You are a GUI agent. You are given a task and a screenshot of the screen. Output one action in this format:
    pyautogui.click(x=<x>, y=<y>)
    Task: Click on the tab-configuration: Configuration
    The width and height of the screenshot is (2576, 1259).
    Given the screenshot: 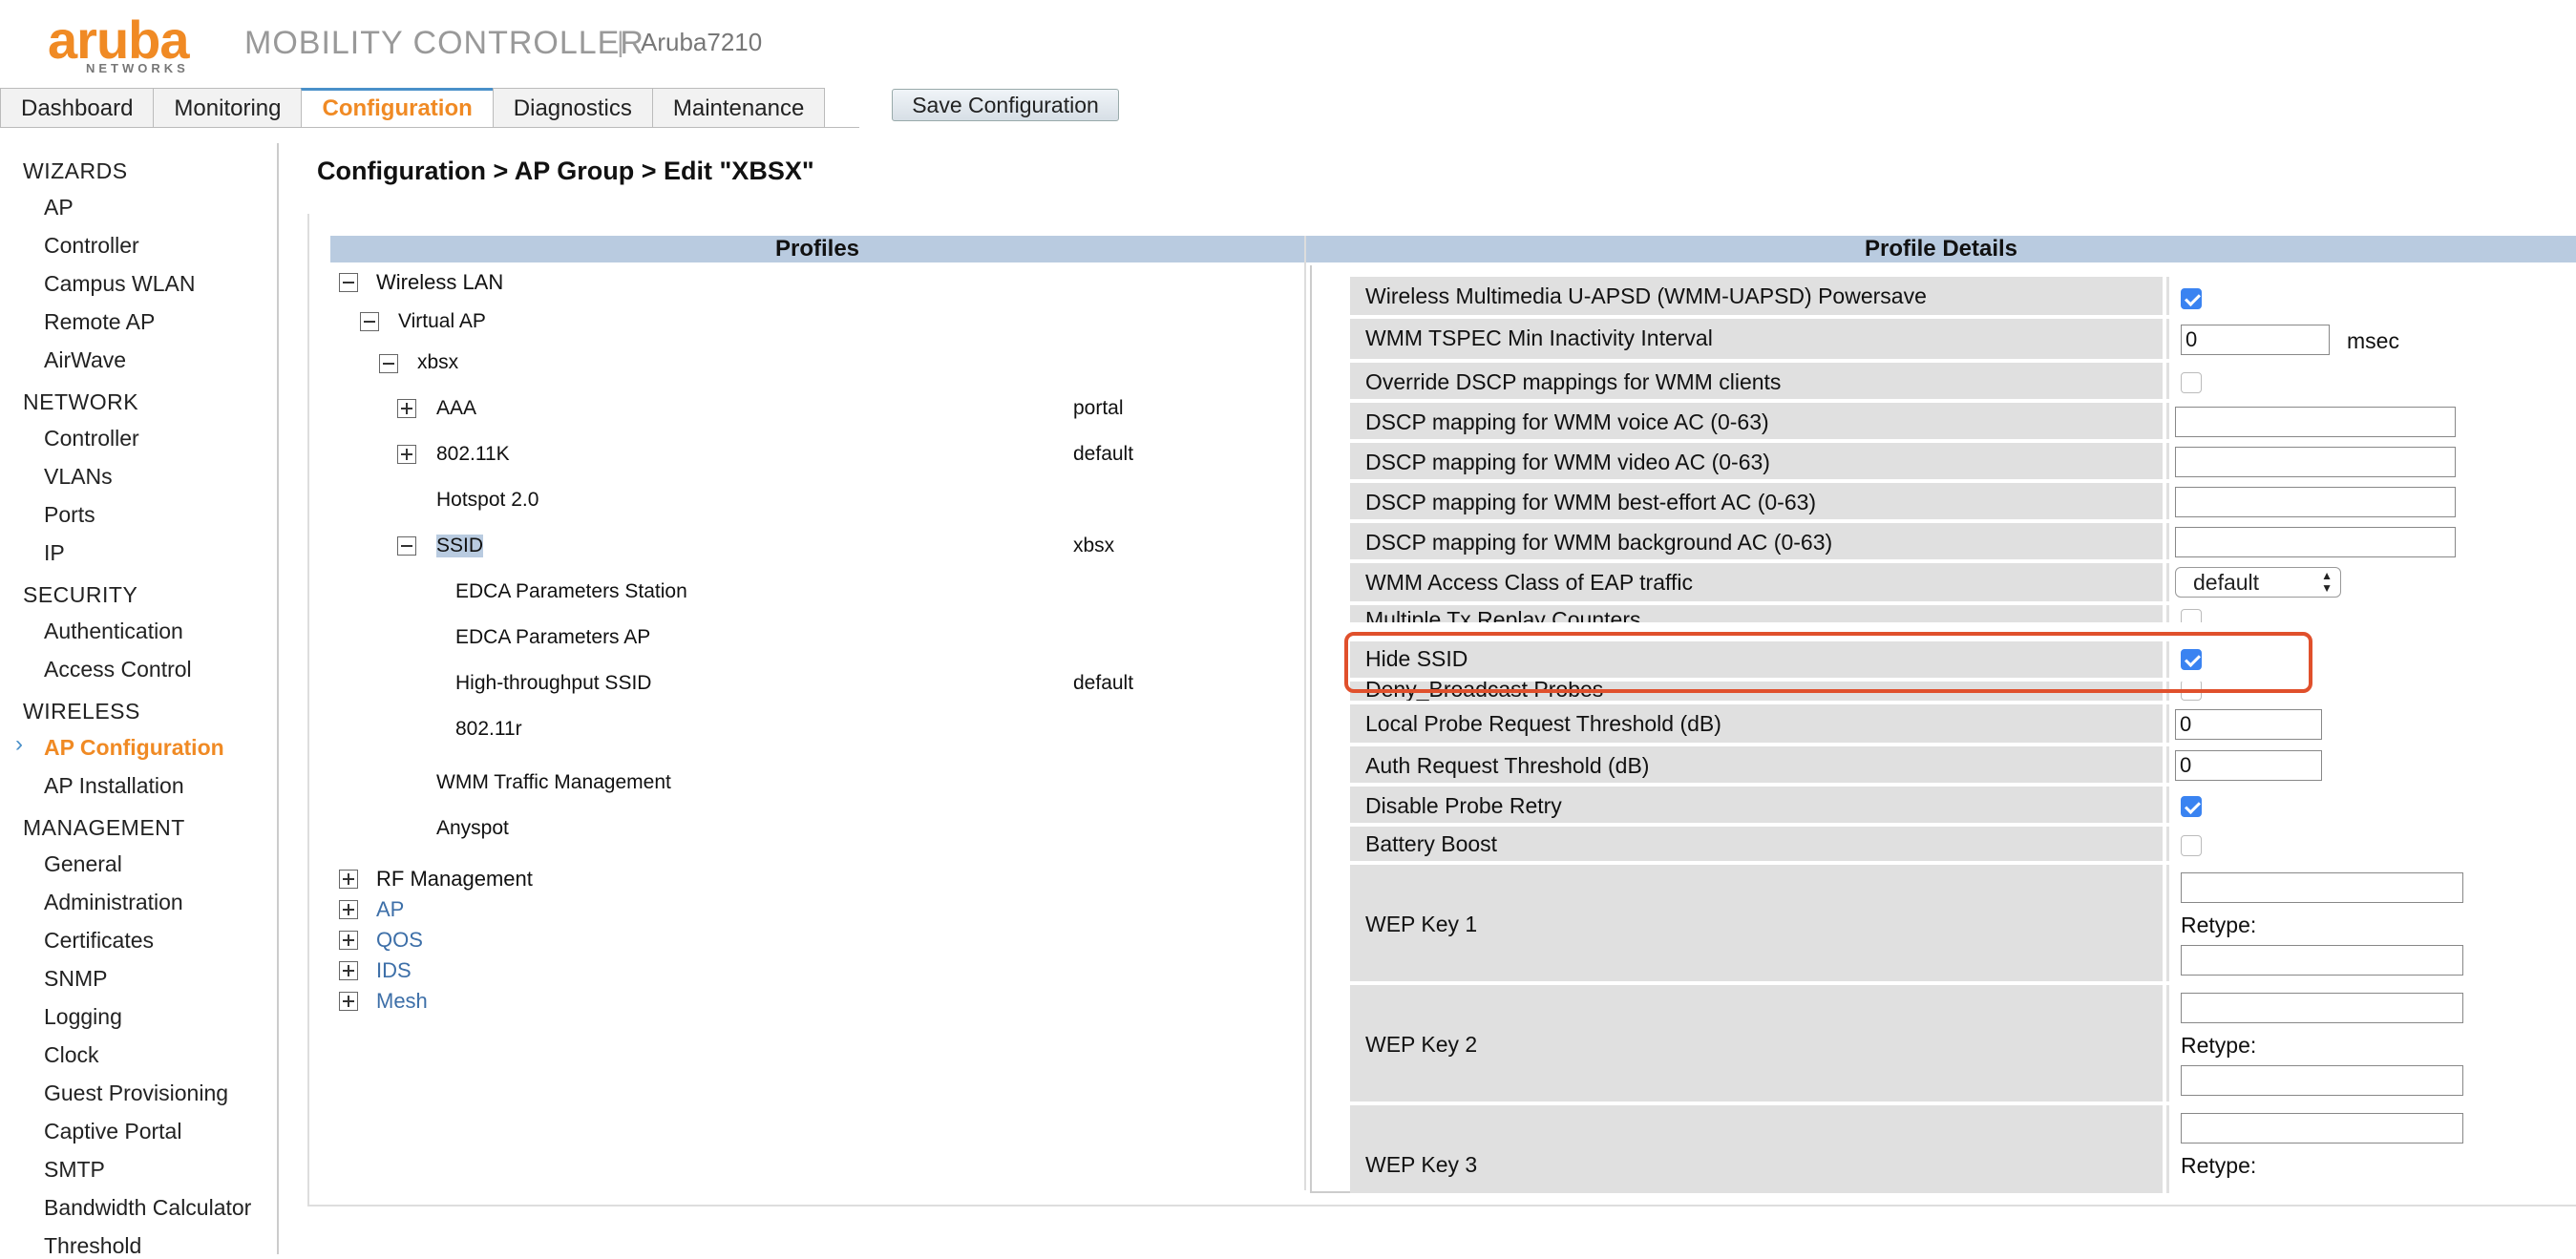 What is the action you would take?
    pyautogui.click(x=397, y=108)
    